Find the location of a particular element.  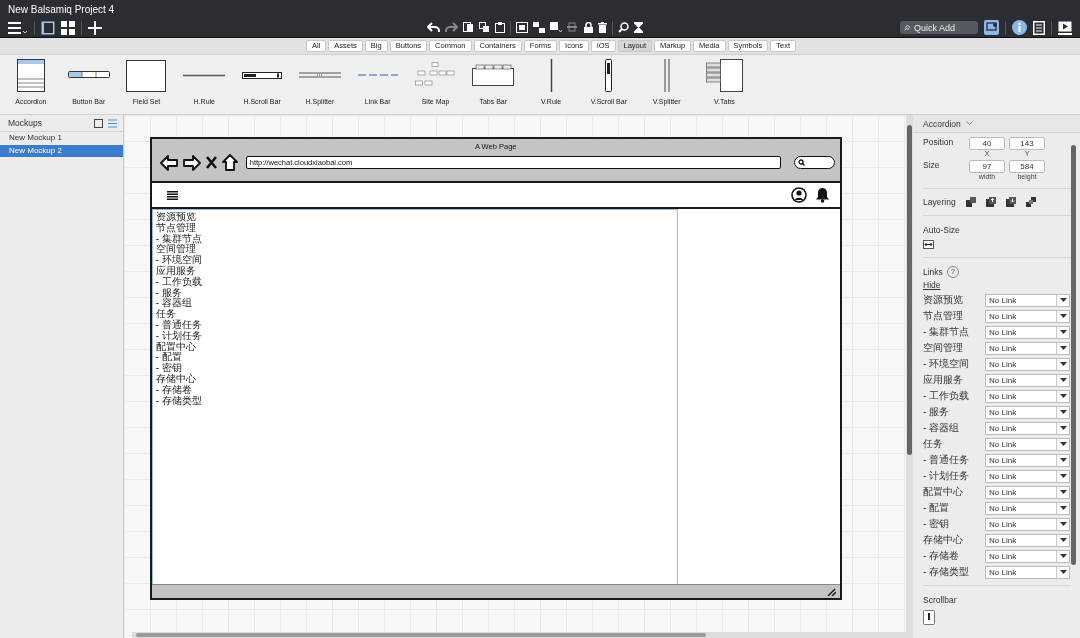

accordion-item: 配置中心 is located at coordinates (175, 347).